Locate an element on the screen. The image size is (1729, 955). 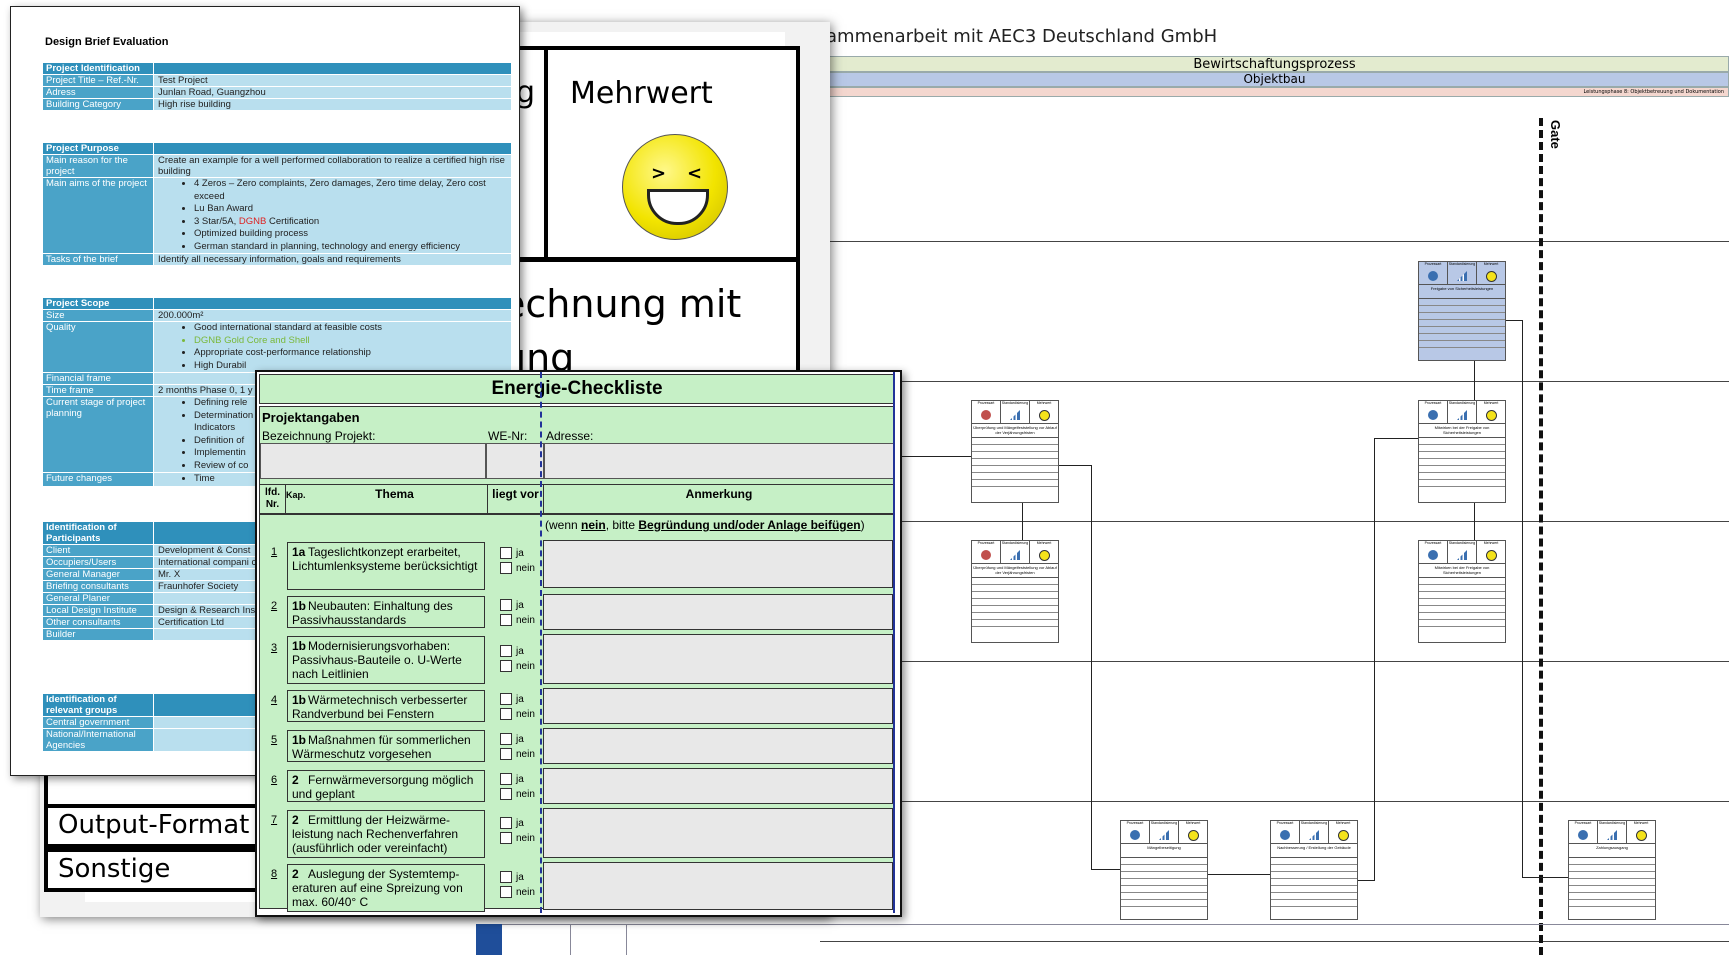
list-item: Optimized building process is located at coordinates (350, 234).